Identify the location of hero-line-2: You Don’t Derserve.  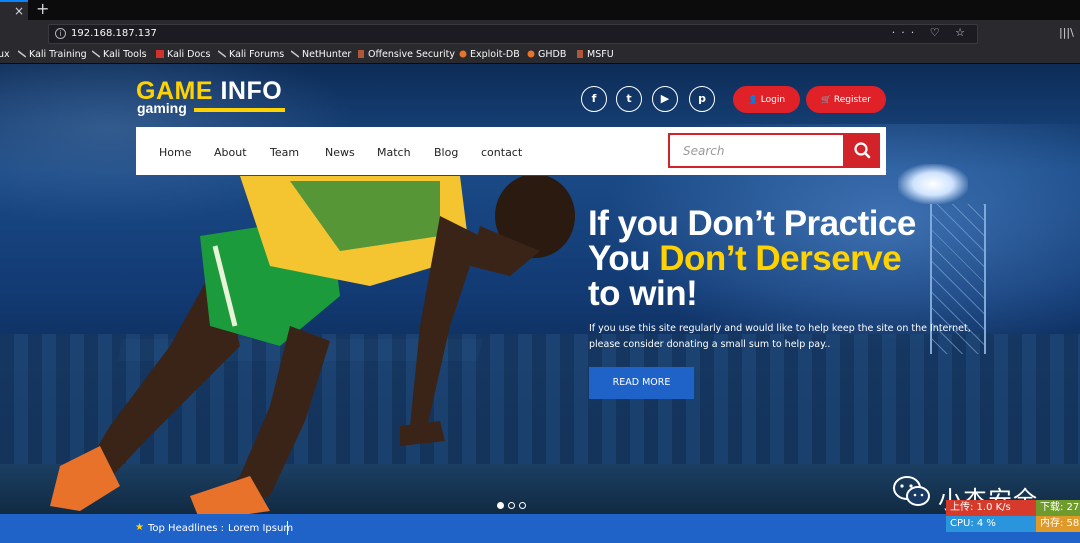
(752, 258).